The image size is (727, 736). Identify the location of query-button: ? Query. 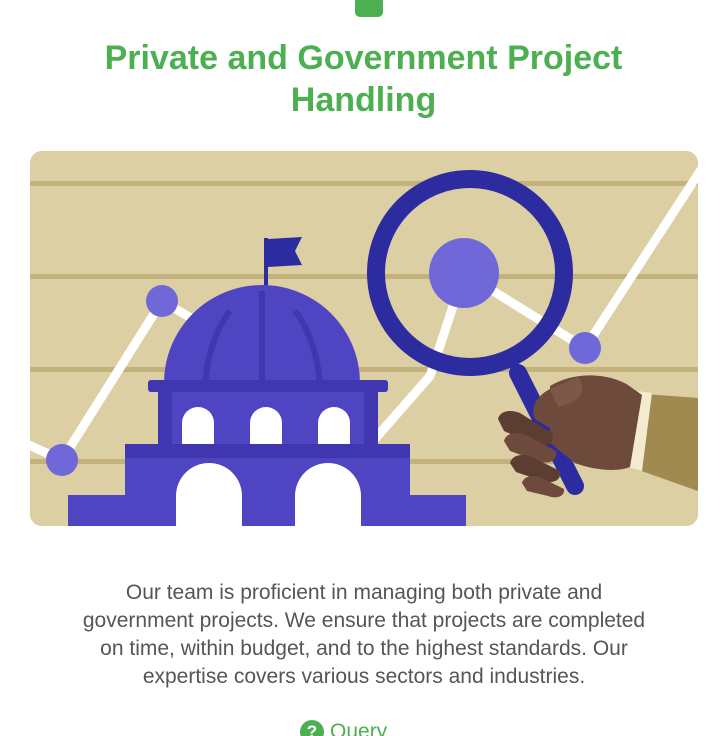
(343, 728).